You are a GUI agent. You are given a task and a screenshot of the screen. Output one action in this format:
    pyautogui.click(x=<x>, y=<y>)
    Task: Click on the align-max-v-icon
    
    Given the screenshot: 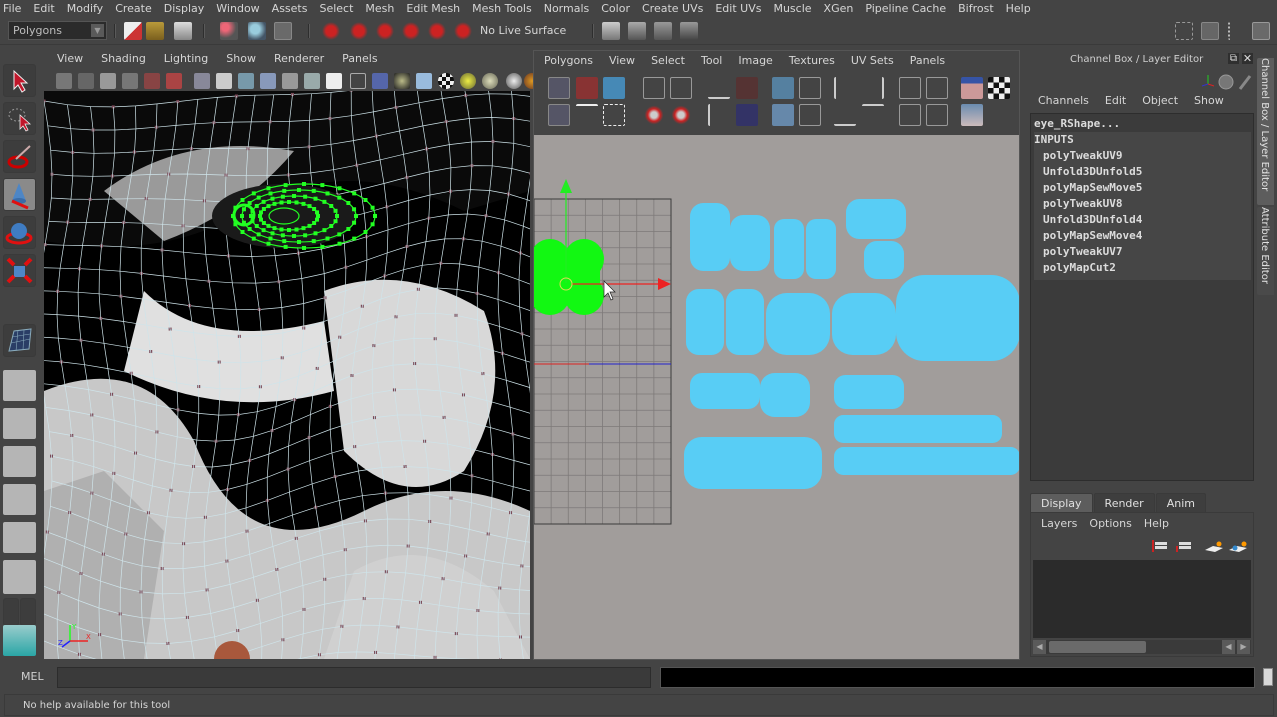 What is the action you would take?
    pyautogui.click(x=873, y=115)
    